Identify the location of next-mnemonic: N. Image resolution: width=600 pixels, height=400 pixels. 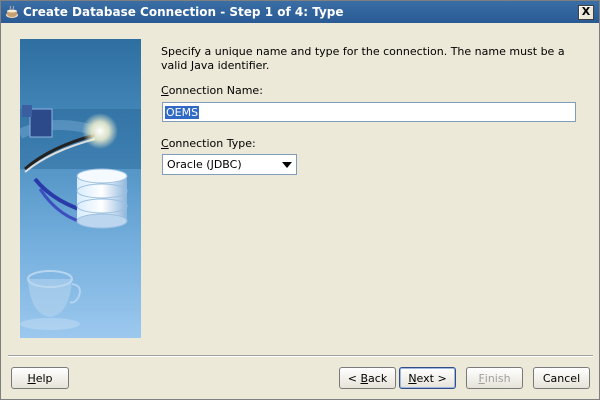
(412, 378).